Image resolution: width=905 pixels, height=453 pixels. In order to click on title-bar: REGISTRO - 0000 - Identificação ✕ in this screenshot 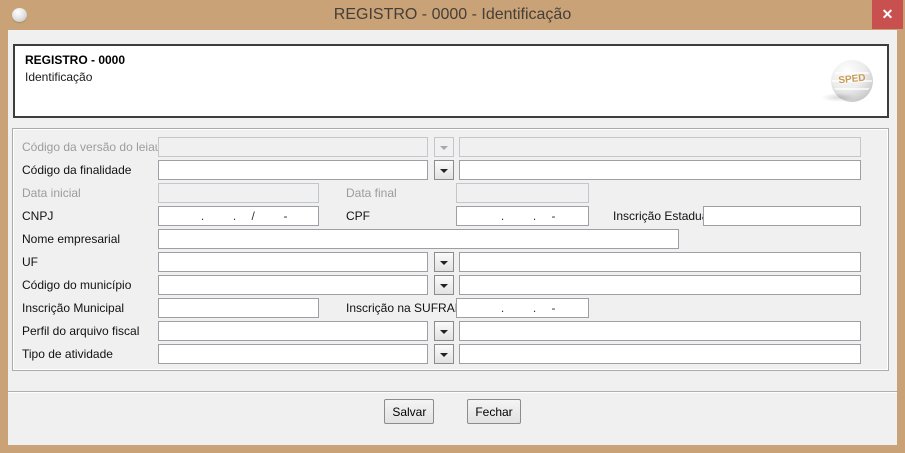, I will do `click(452, 15)`.